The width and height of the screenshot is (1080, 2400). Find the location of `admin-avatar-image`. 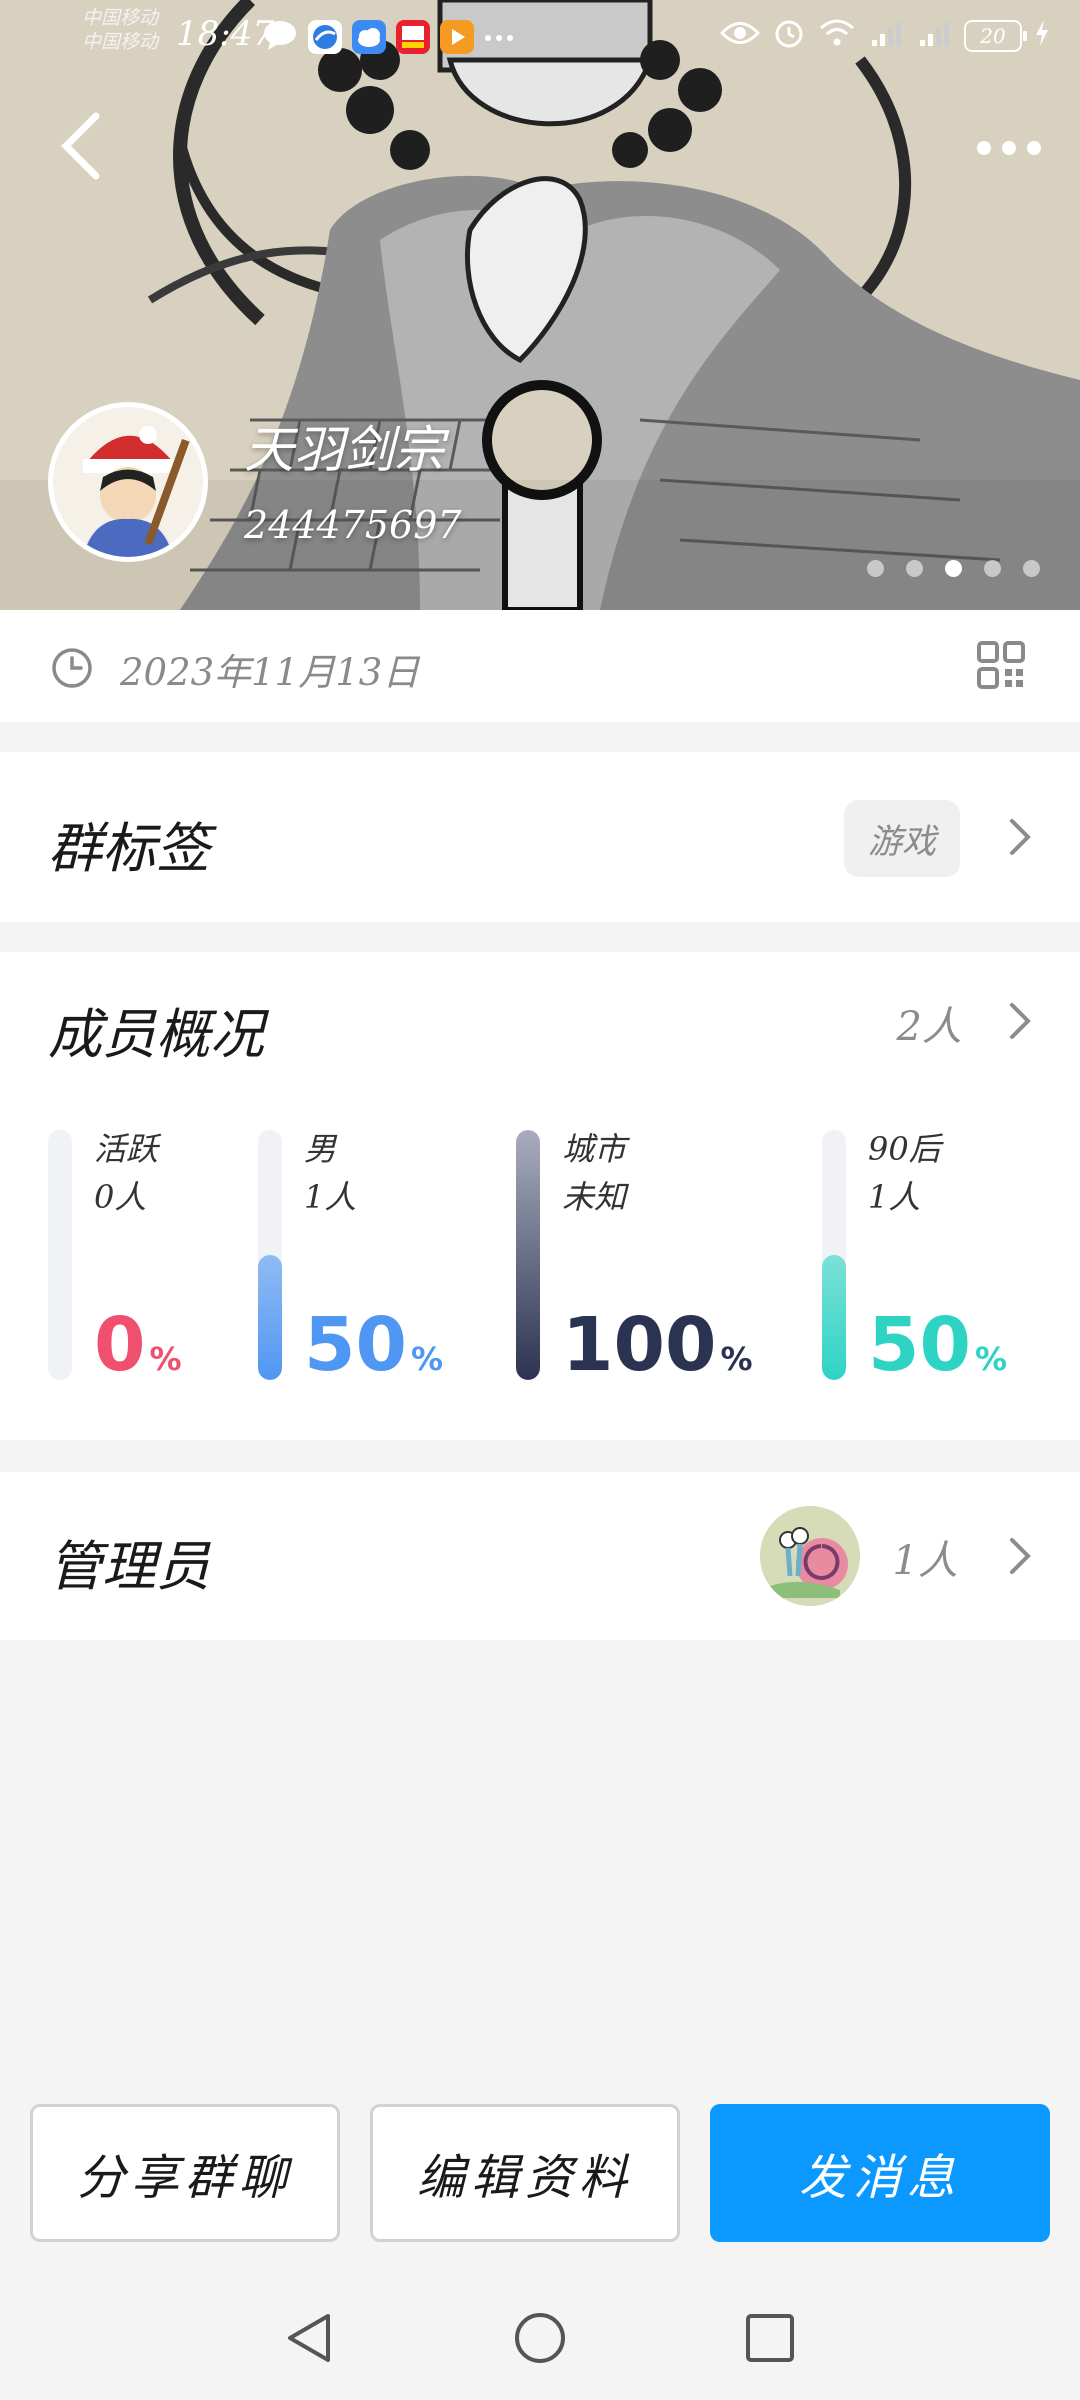

admin-avatar-image is located at coordinates (810, 1556).